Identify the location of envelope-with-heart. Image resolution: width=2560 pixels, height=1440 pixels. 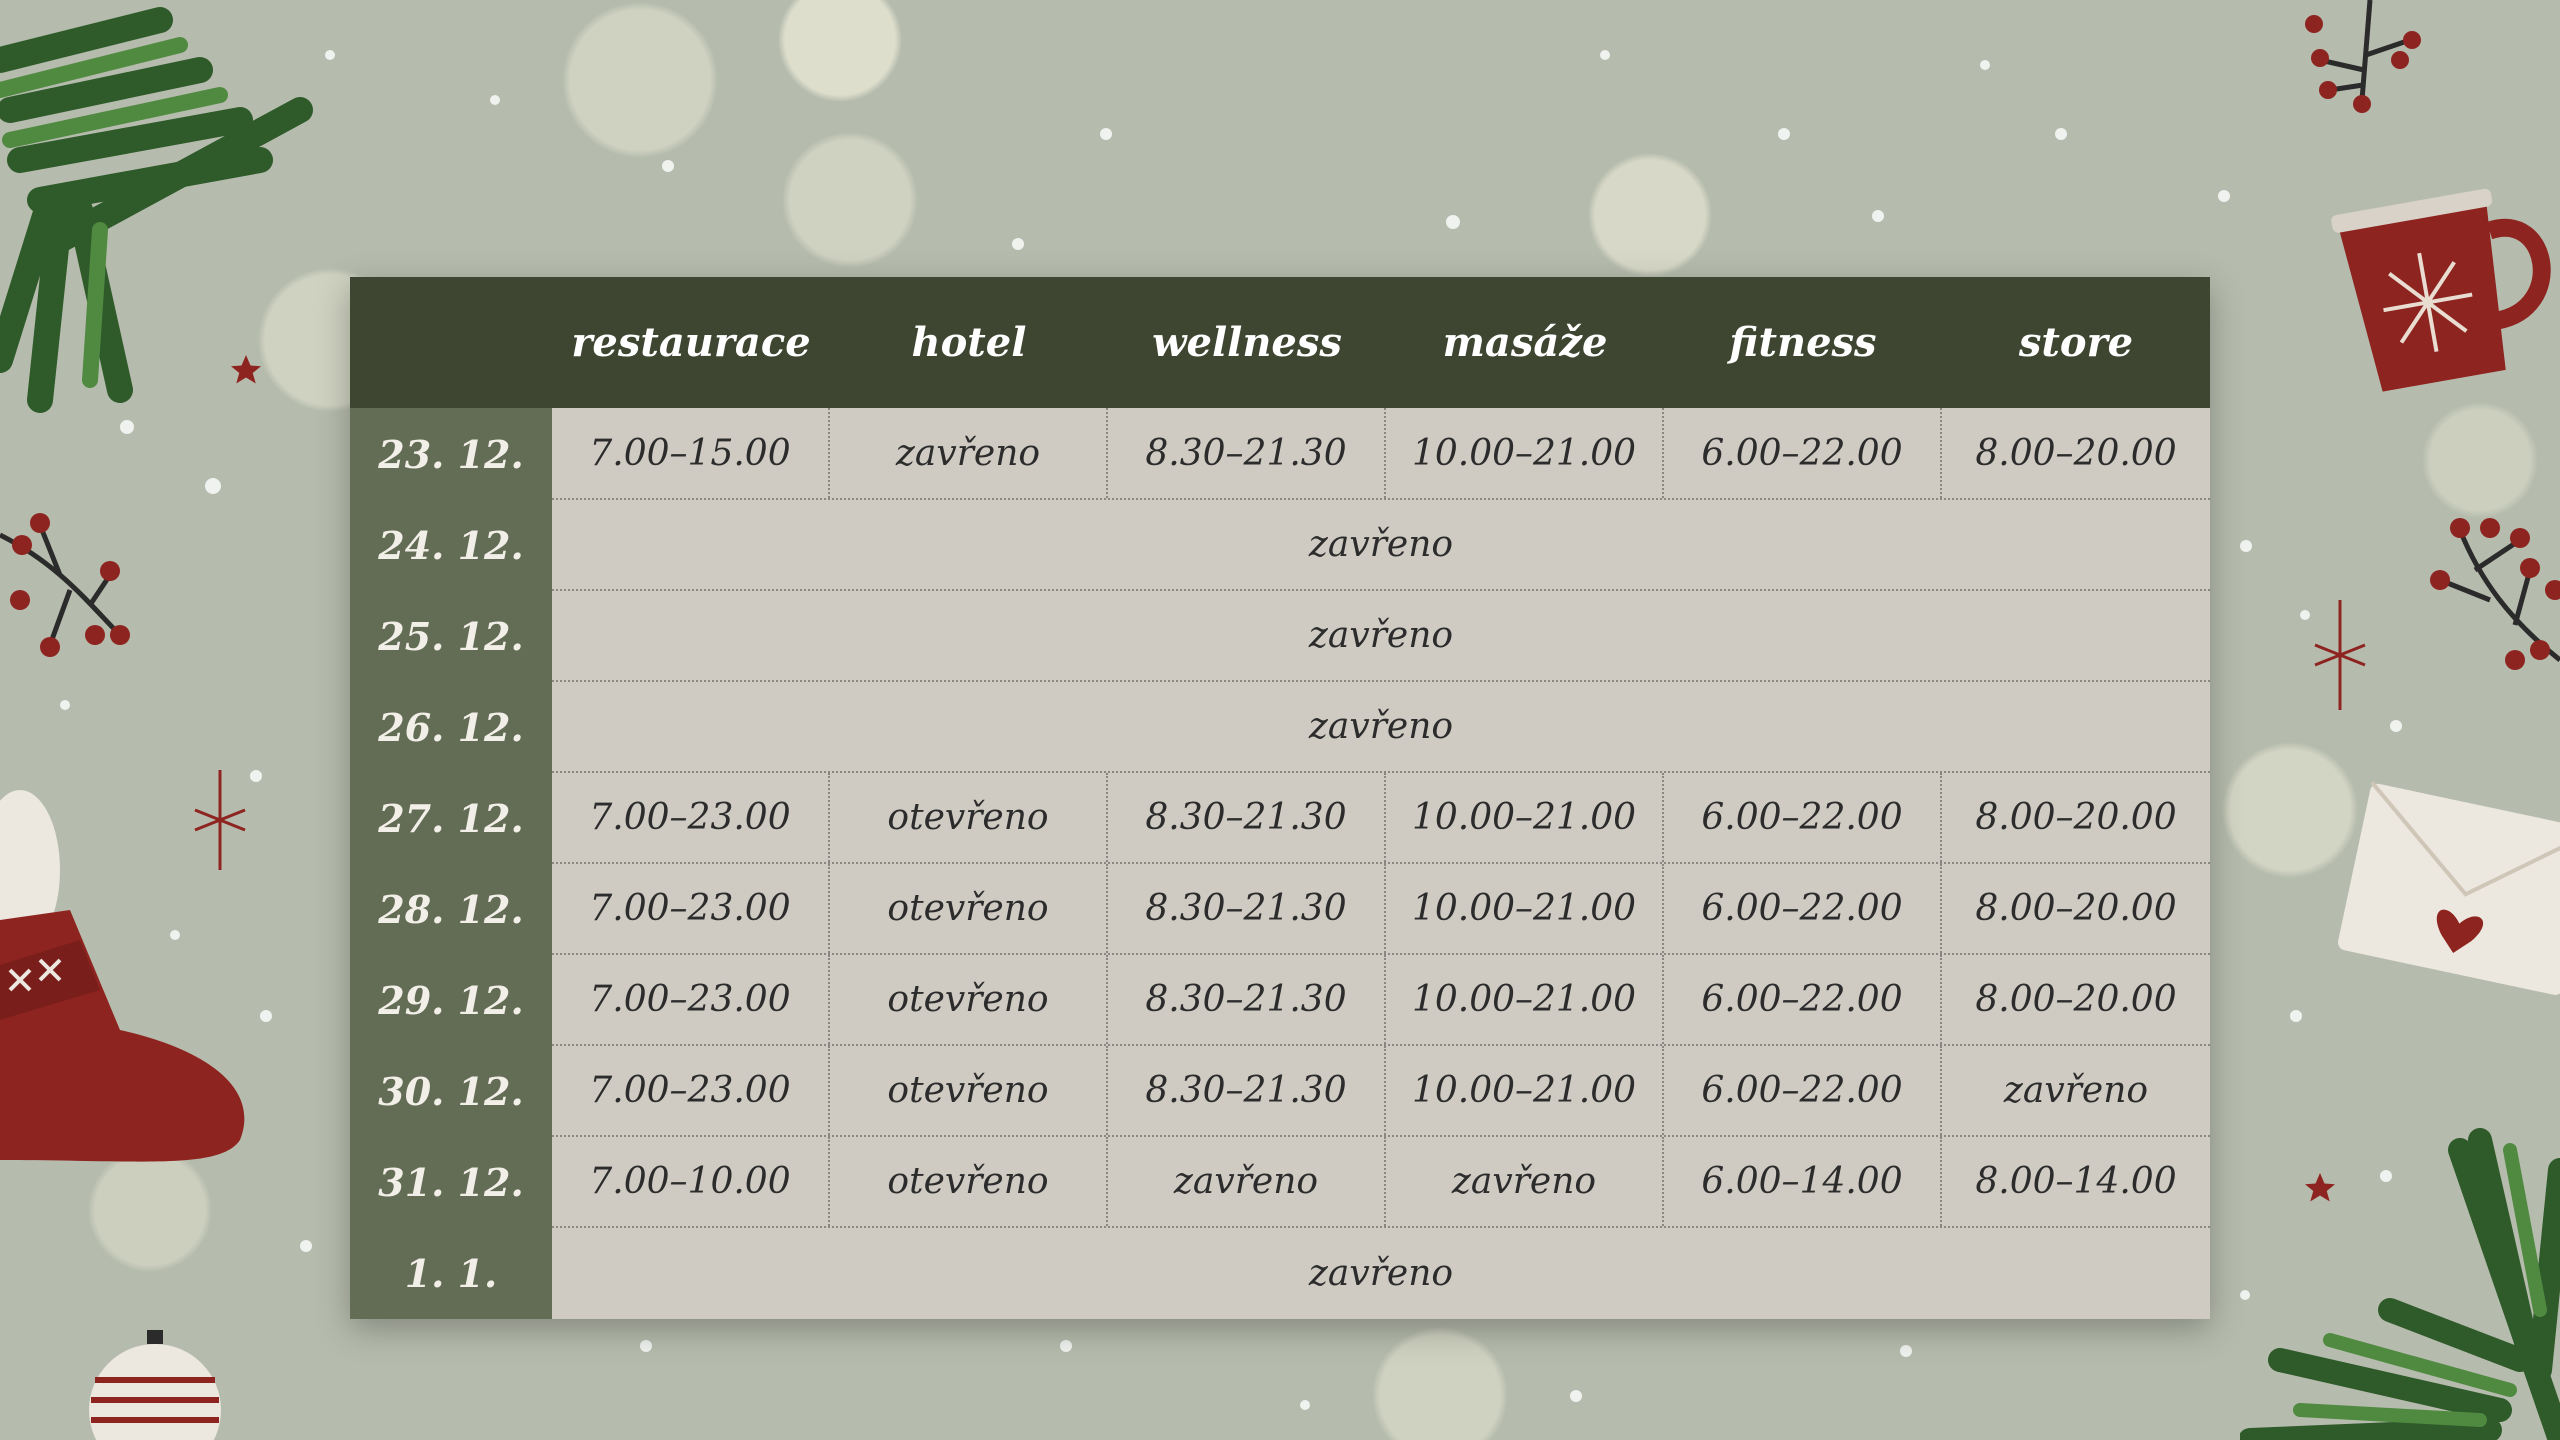
(2448, 888).